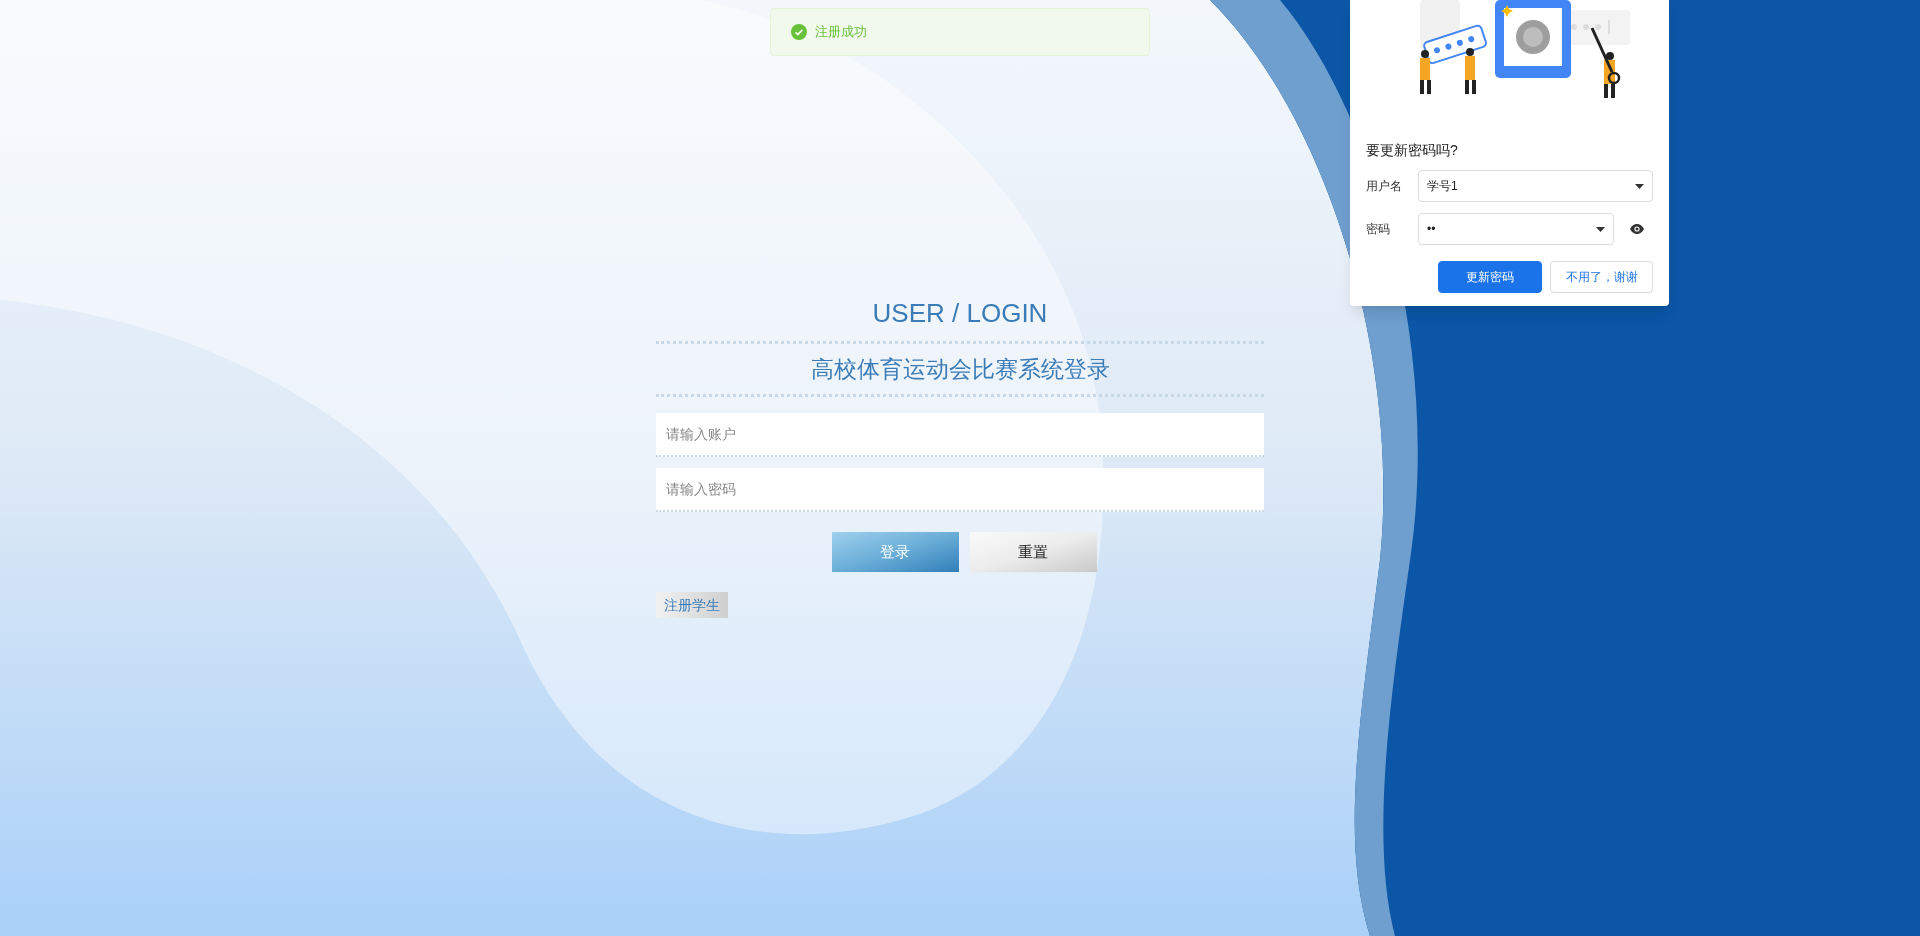  I want to click on password-field: 请输入密码, so click(960, 490).